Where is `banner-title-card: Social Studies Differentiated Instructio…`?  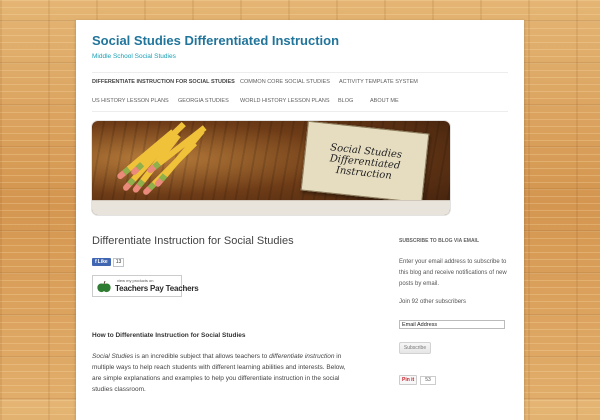
banner-title-card: Social Studies Differentiated Instructio… is located at coordinates (365, 162).